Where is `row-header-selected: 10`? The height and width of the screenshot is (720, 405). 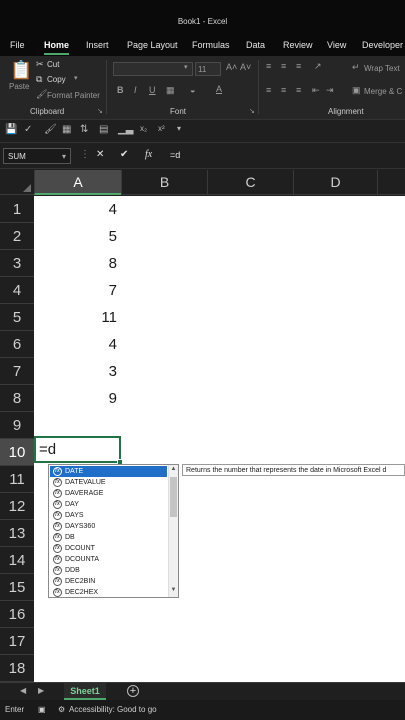 row-header-selected: 10 is located at coordinates (17, 452).